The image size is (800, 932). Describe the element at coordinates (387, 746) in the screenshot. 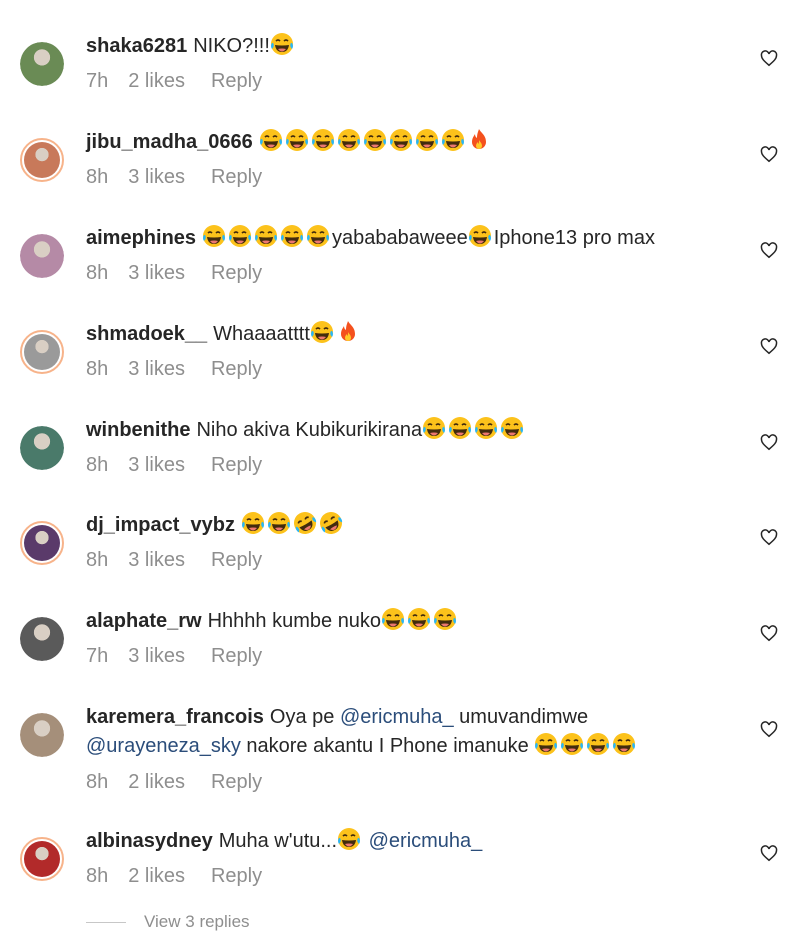

I see `comment-body: nakore akantu I Phone imanuke` at that location.